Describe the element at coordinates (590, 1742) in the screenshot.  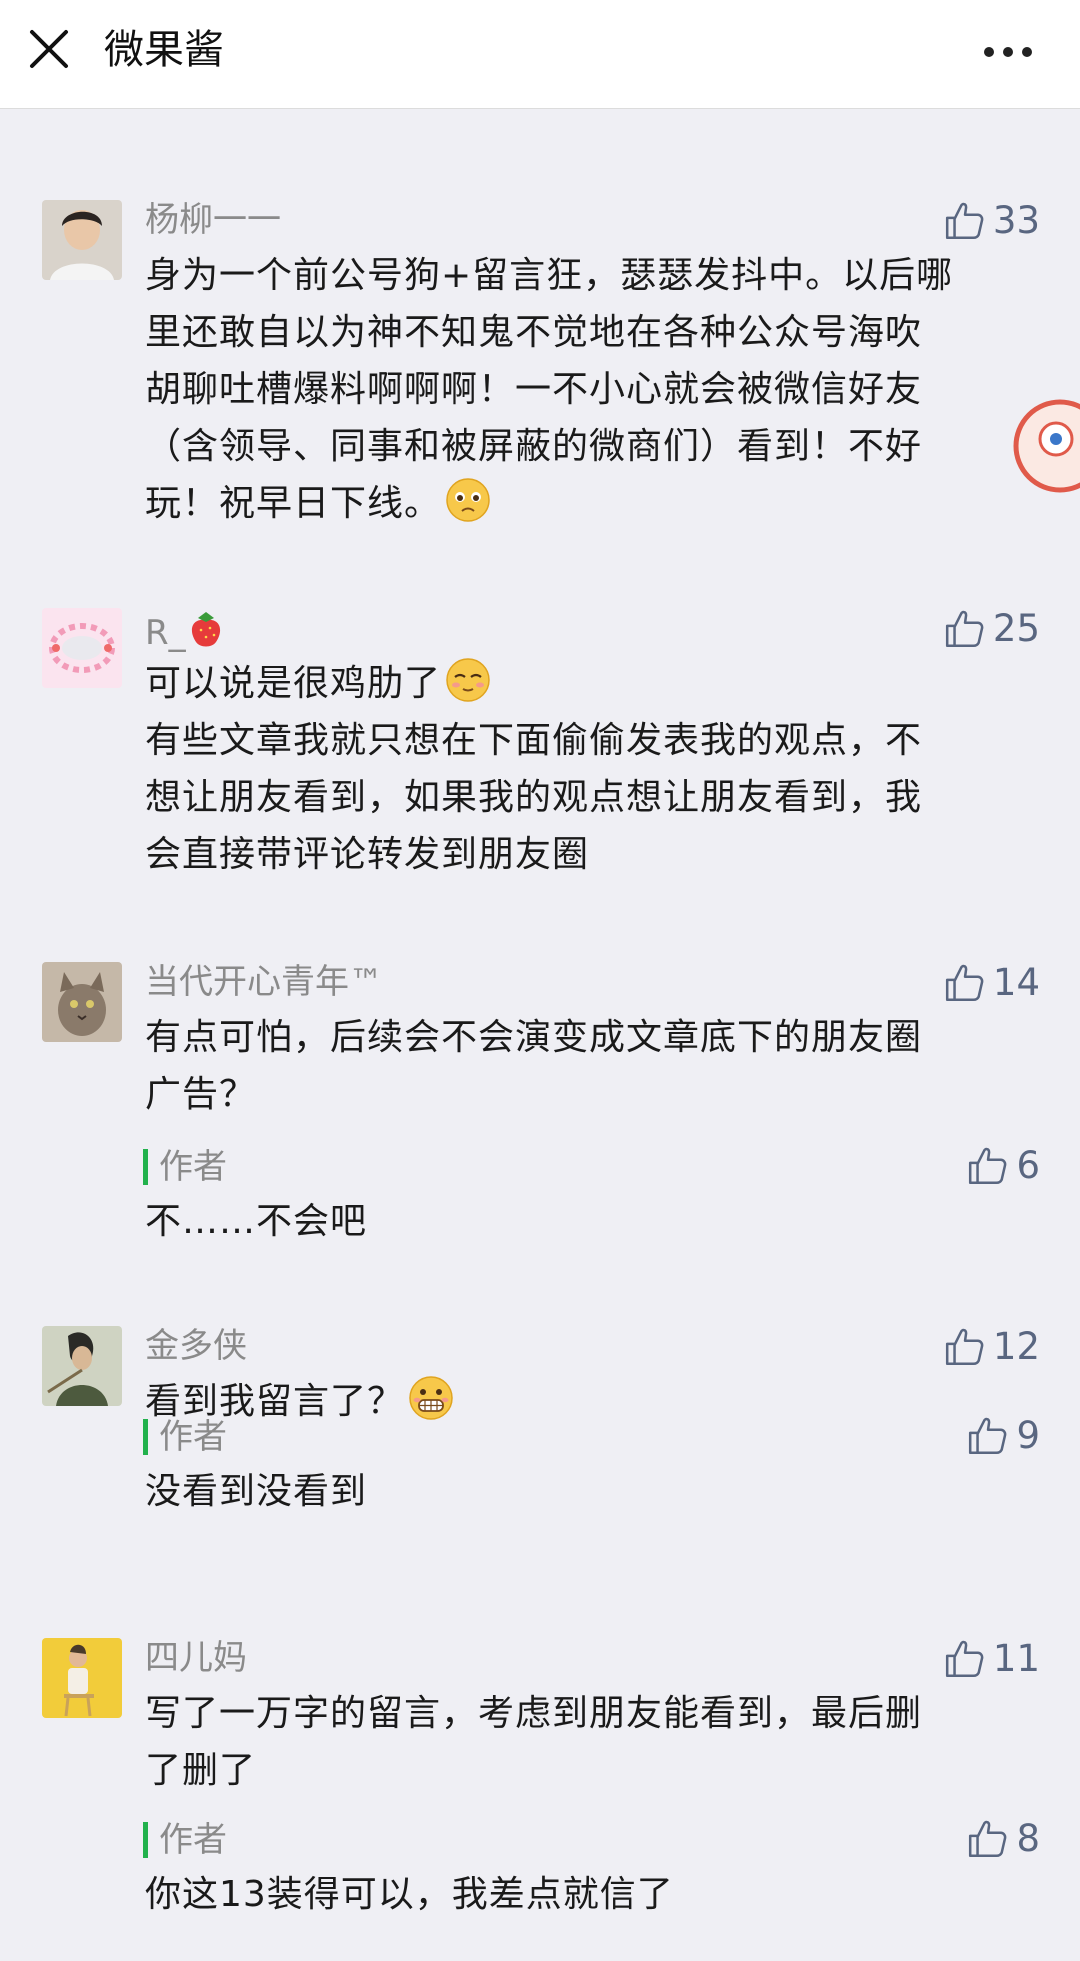
I see `comment-text: 写了一万字的留言，考虑到朋友能看到，最后删 了删了` at that location.